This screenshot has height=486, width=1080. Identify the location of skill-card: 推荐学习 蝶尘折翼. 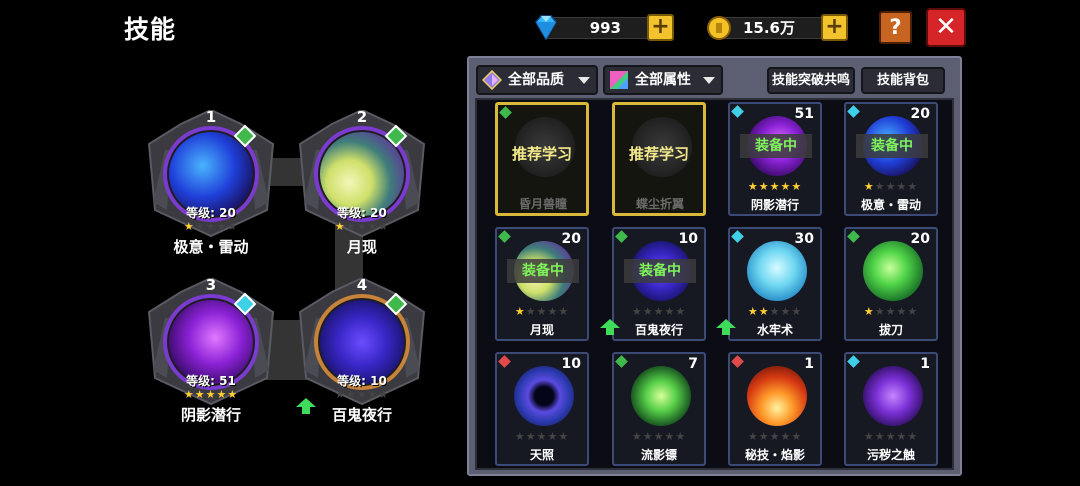
(659, 159).